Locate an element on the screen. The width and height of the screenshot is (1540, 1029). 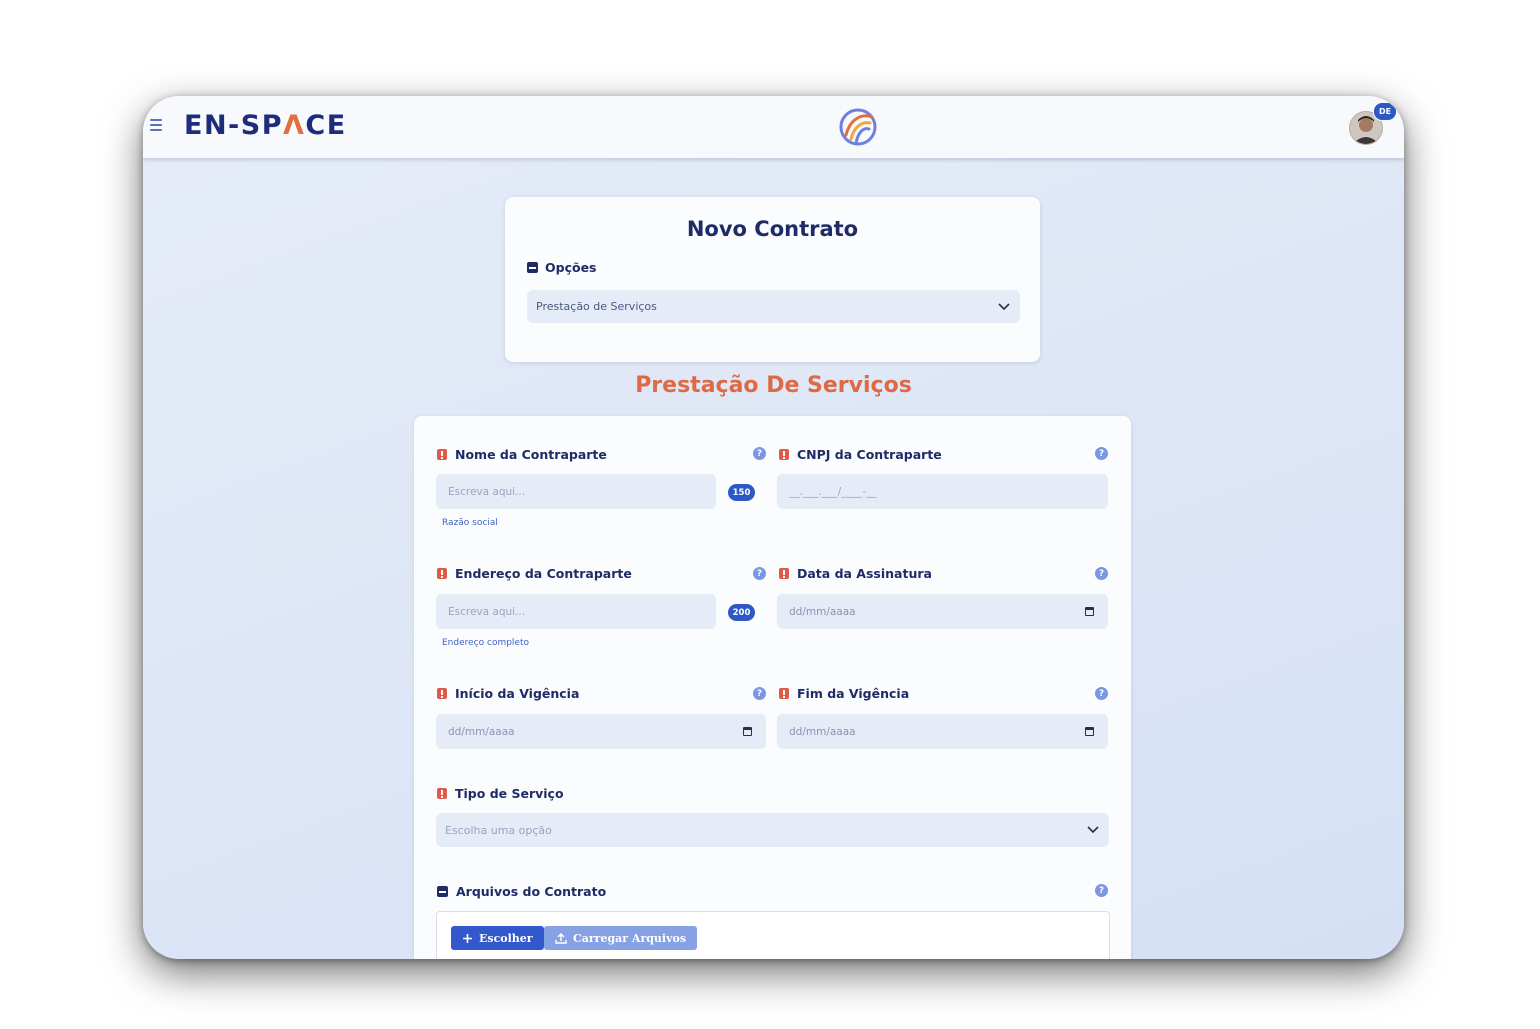
fim-vigencia-input: dd/mm/aaaa is located at coordinates (942, 731).